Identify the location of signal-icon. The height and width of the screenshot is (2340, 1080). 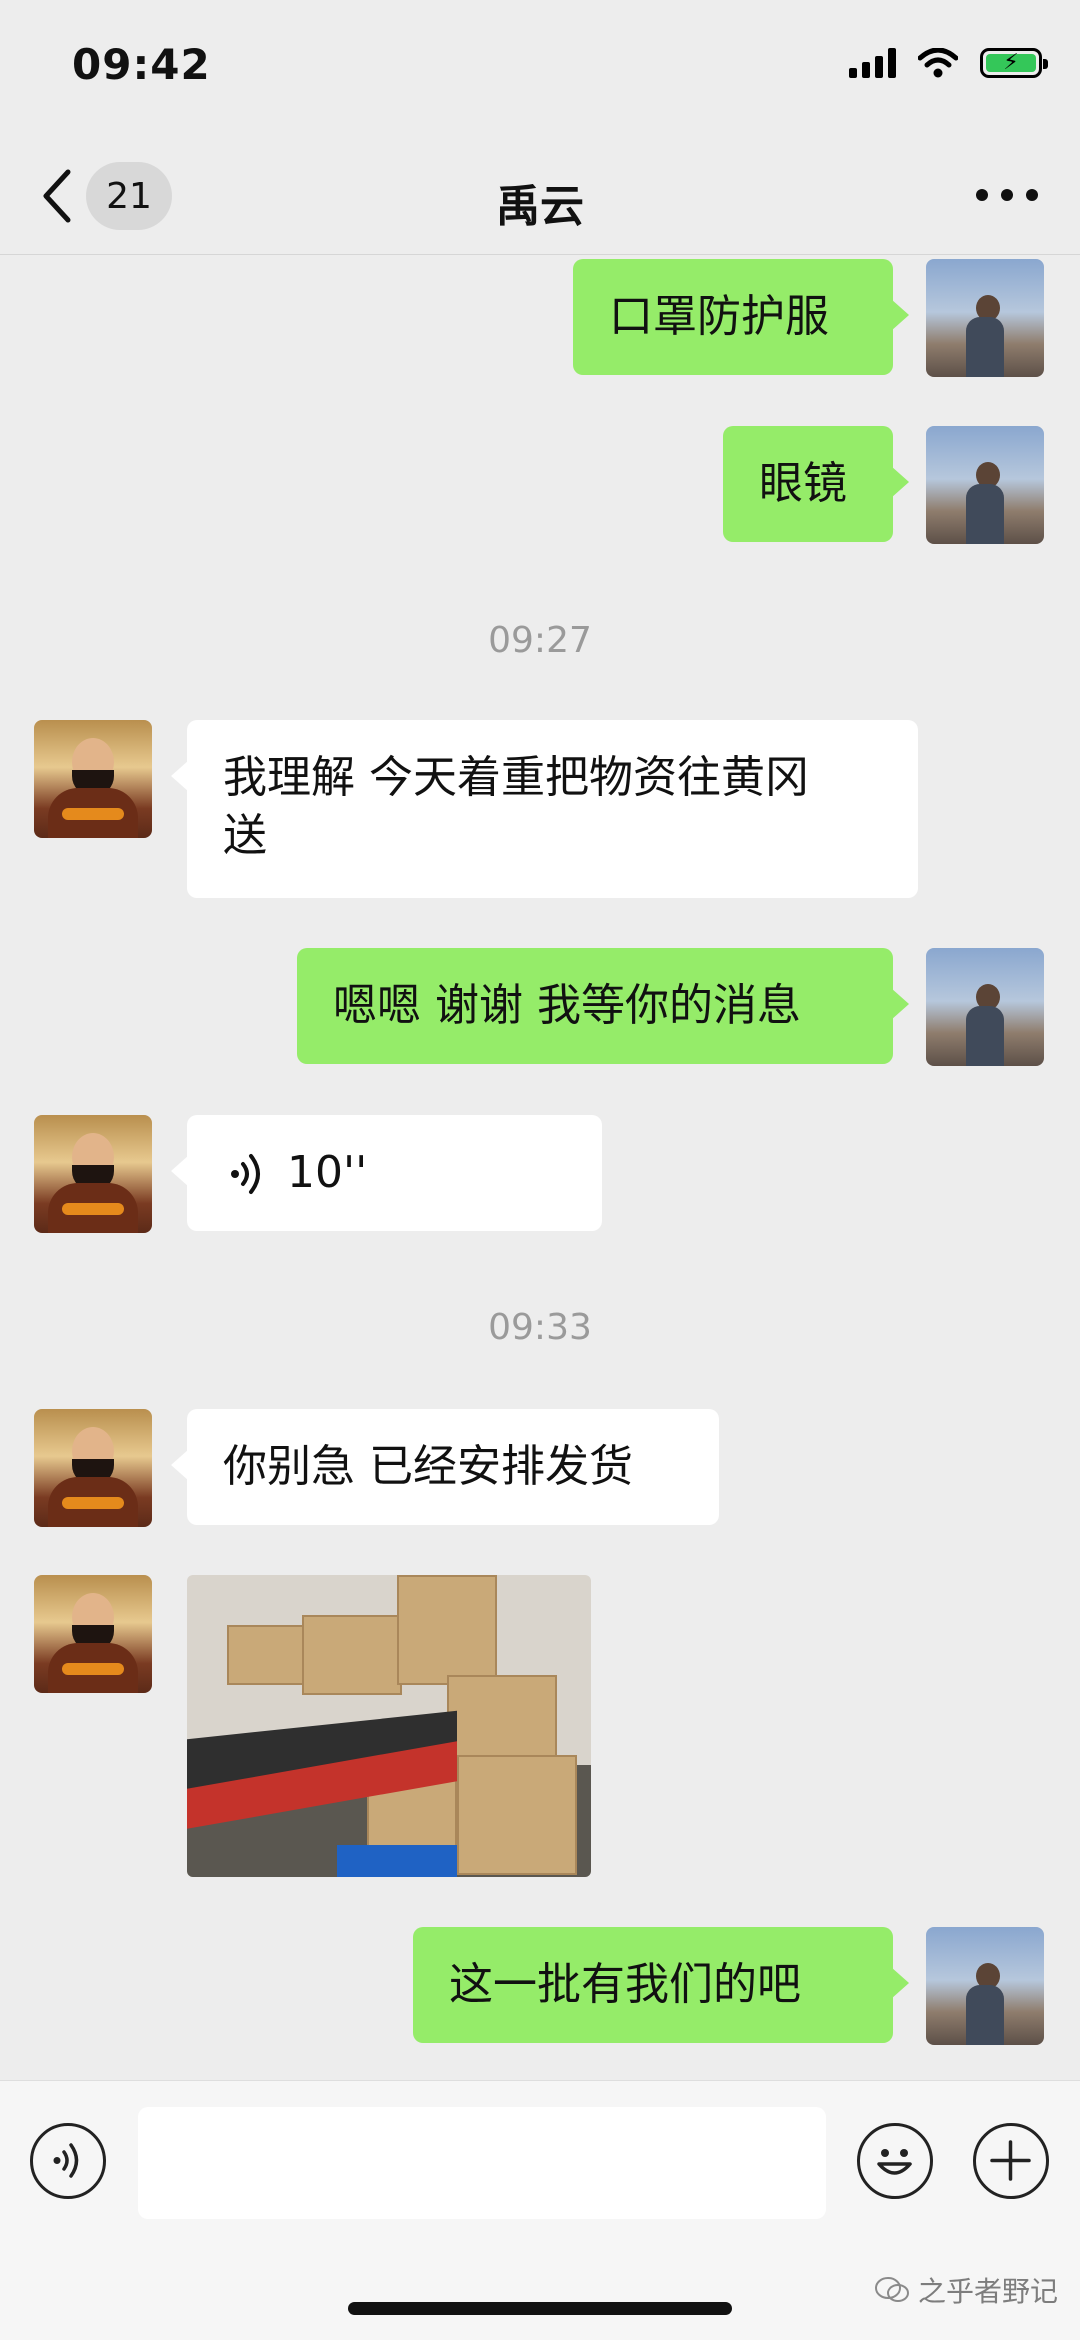
(872, 63).